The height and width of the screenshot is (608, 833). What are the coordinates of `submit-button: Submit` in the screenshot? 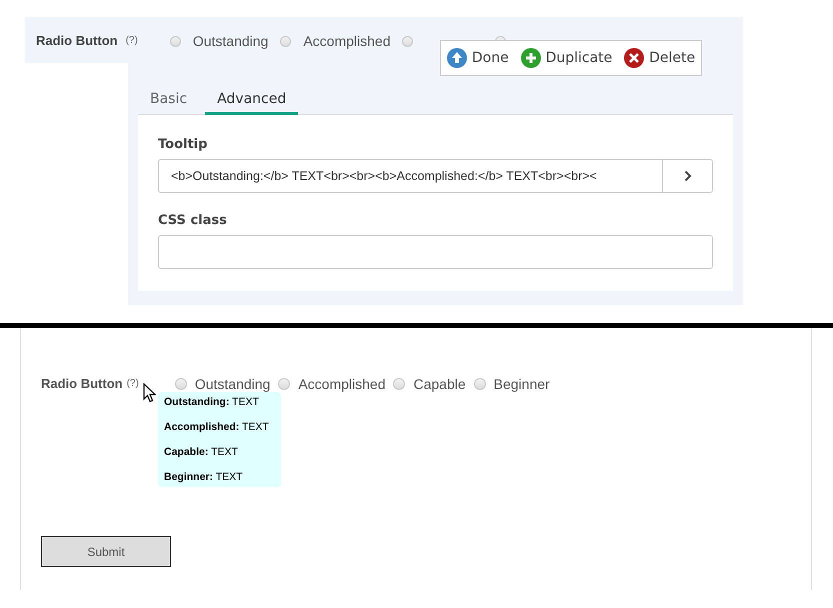 It's located at (106, 551).